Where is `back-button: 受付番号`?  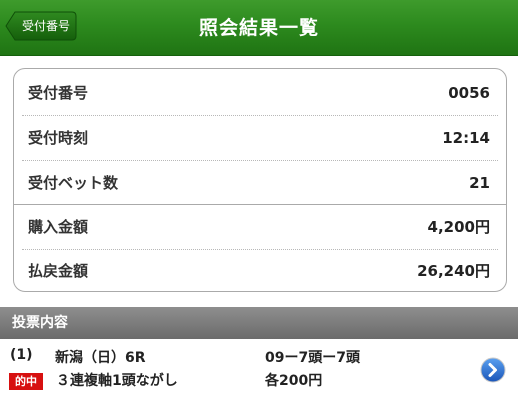 back-button: 受付番号 is located at coordinates (41, 26).